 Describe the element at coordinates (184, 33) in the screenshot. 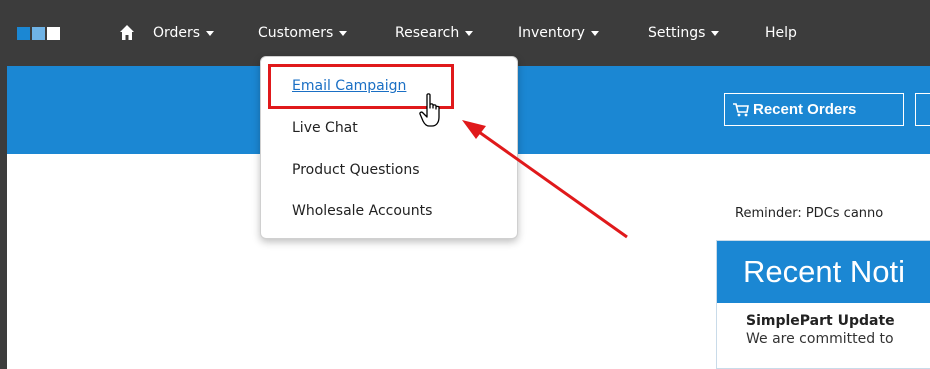

I see `nav-orders: Orders` at that location.